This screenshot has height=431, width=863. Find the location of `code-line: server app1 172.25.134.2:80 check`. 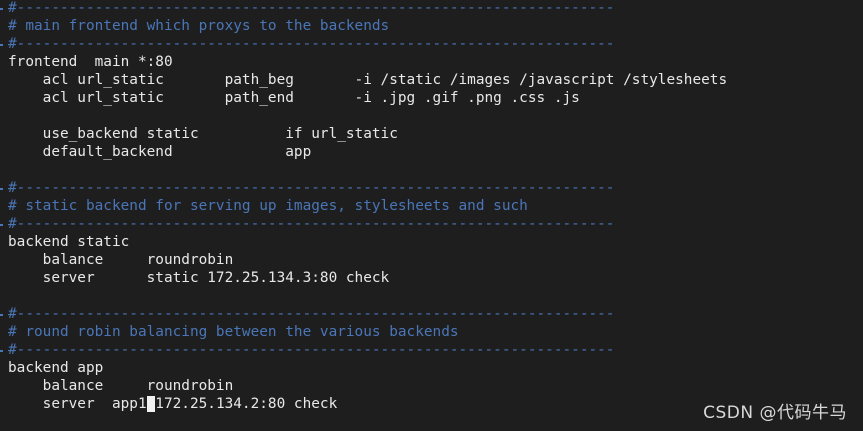

code-line: server app1 172.25.134.2:80 check is located at coordinates (367, 404).